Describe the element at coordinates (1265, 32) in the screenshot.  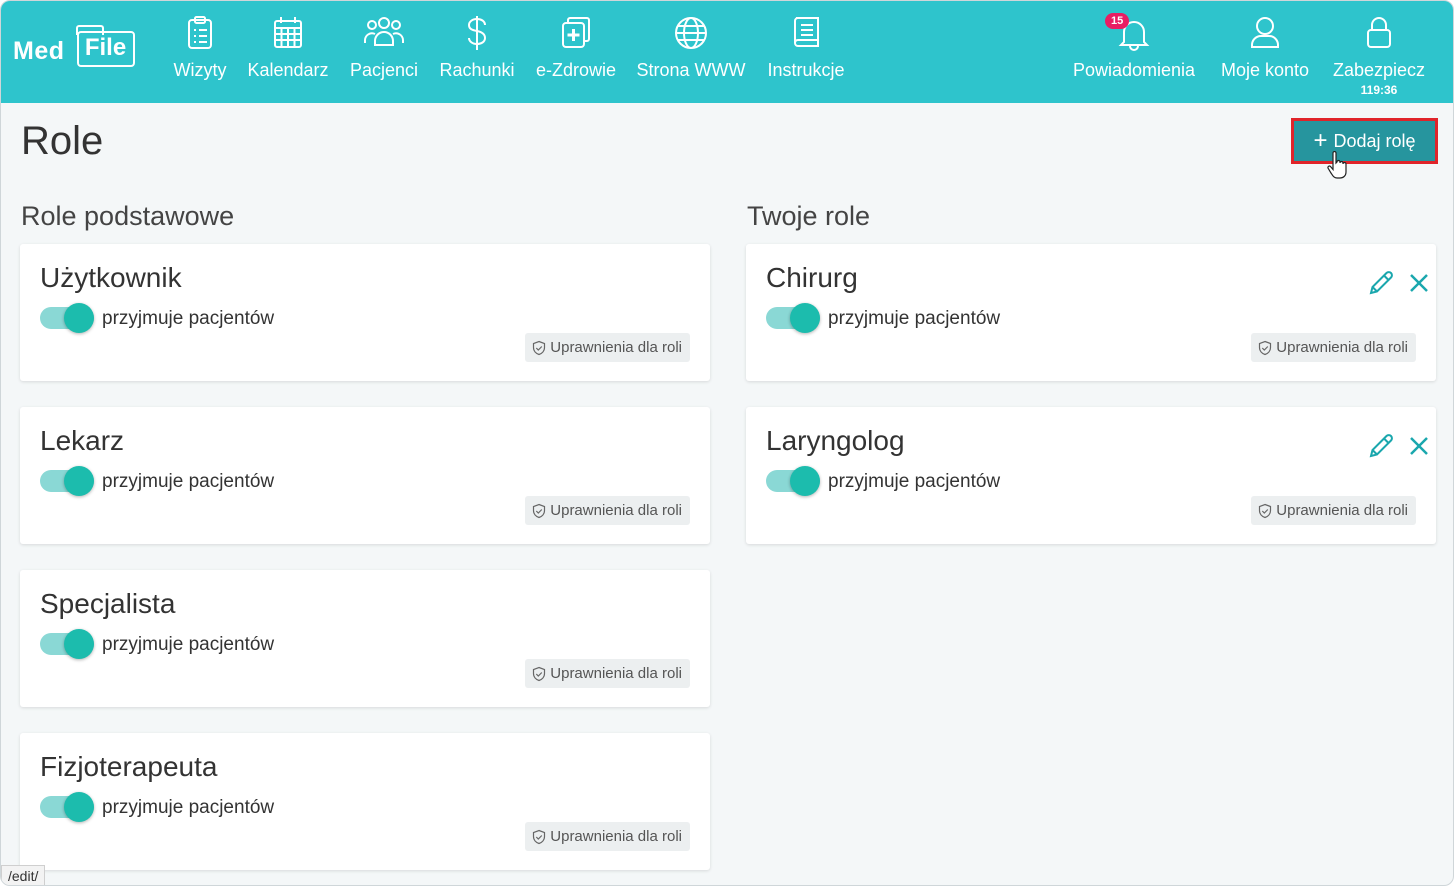
I see `user-icon` at that location.